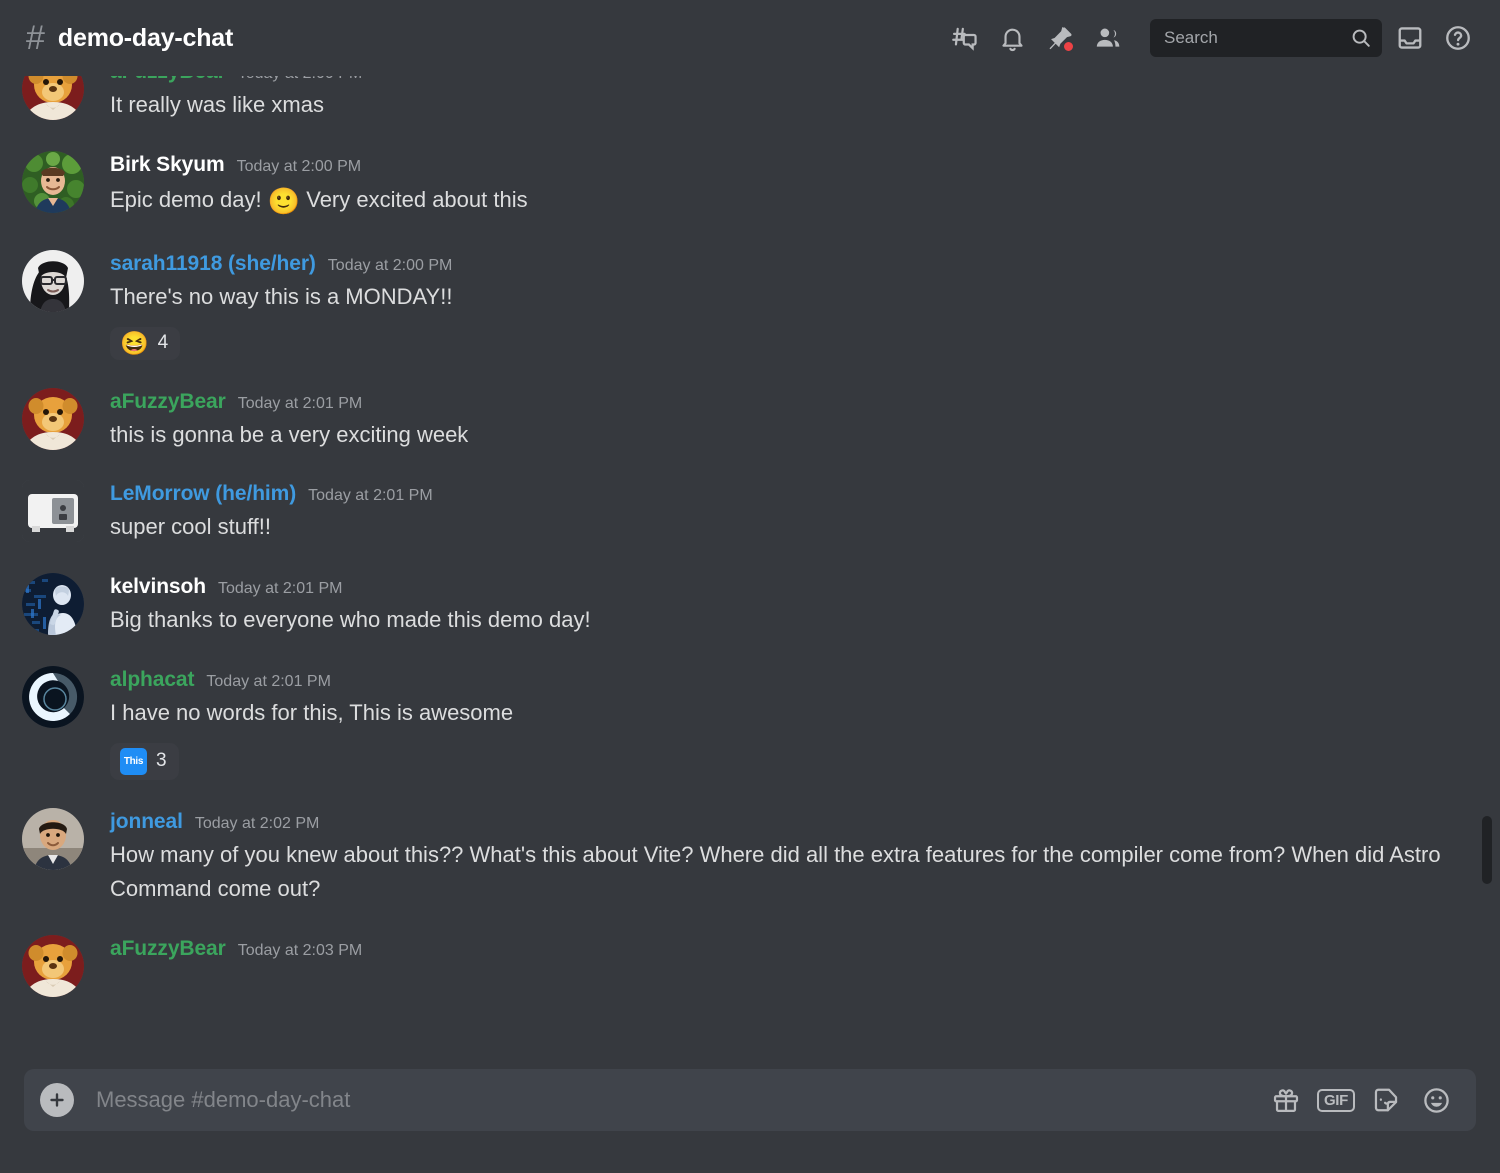 The width and height of the screenshot is (1500, 1173). What do you see at coordinates (778, 264) in the screenshot?
I see `message-header: sarah11918 (she/her) Today at 2:00 PM` at bounding box center [778, 264].